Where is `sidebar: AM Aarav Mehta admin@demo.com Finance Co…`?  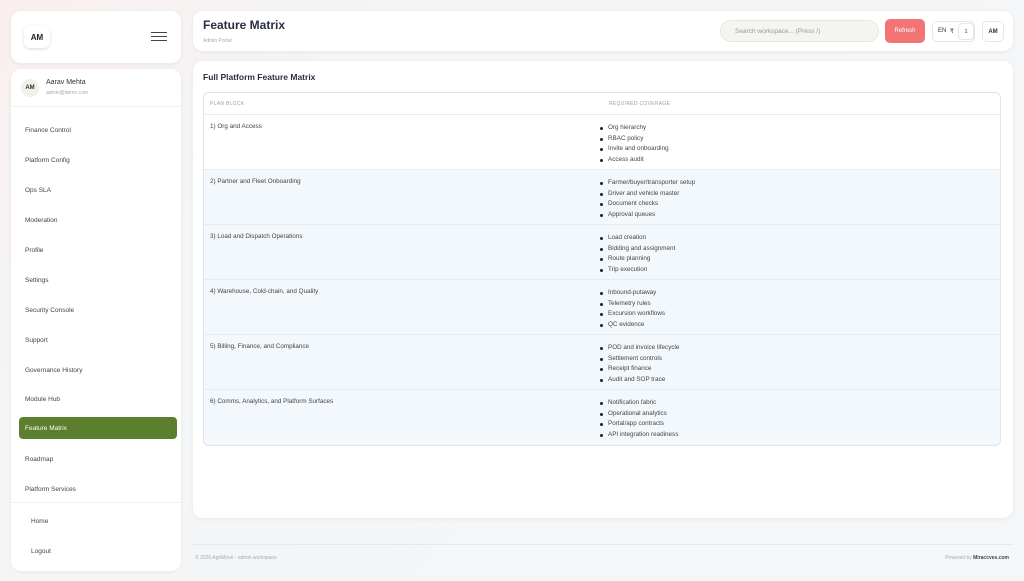
sidebar: AM Aarav Mehta admin@demo.com Finance Co… is located at coordinates (96, 320).